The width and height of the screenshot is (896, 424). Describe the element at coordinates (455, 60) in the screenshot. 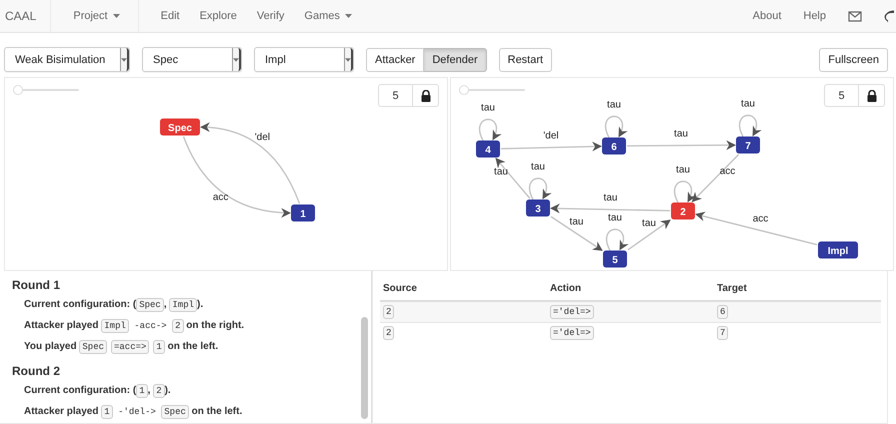

I see `role-button: Defender` at that location.